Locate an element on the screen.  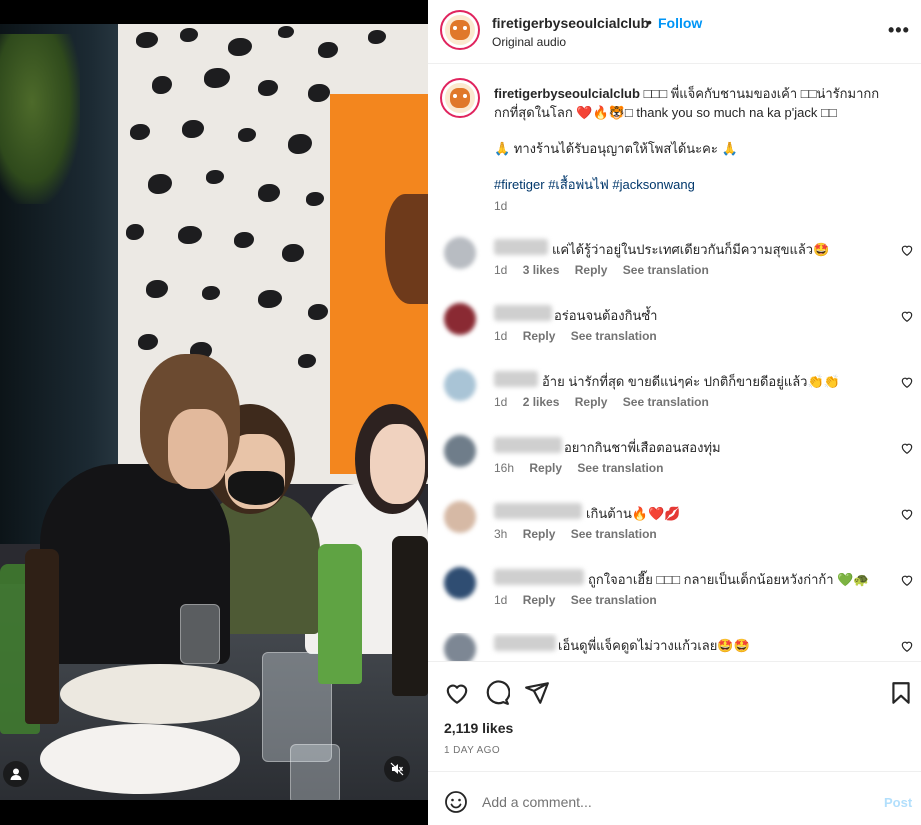
comment-time: 3h is located at coordinates (501, 534).